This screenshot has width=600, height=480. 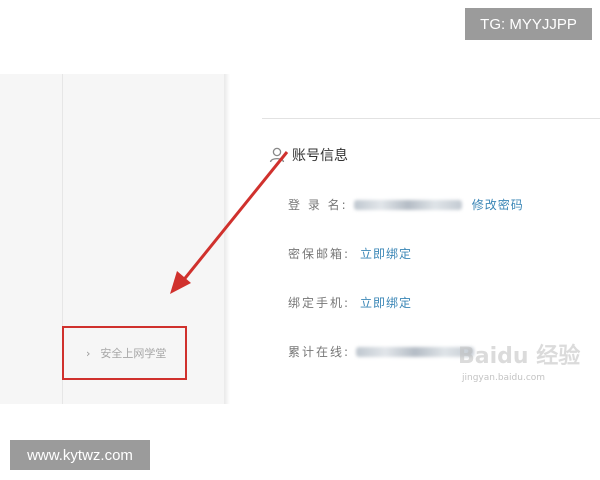 What do you see at coordinates (80, 455) in the screenshot?
I see `bottom-watermark-tag: www.kytwz.com` at bounding box center [80, 455].